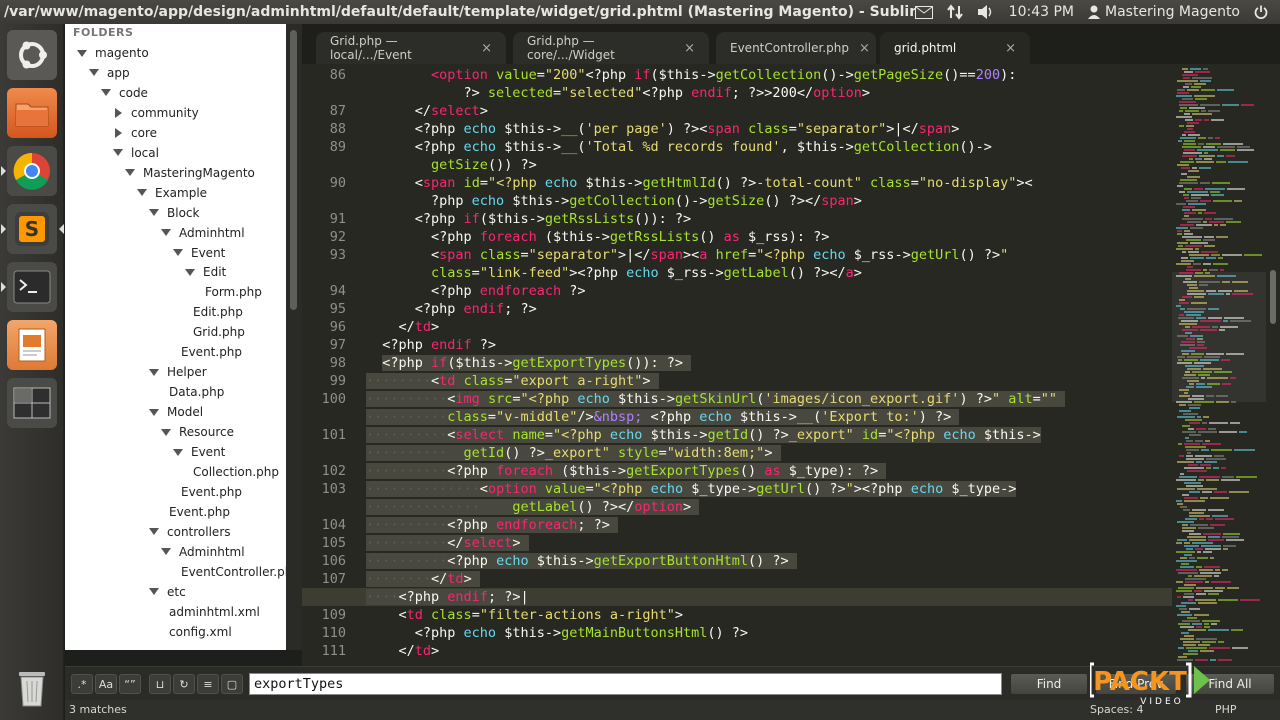 The width and height of the screenshot is (1280, 720). What do you see at coordinates (232, 684) in the screenshot?
I see `show-context-toggle: ▢` at bounding box center [232, 684].